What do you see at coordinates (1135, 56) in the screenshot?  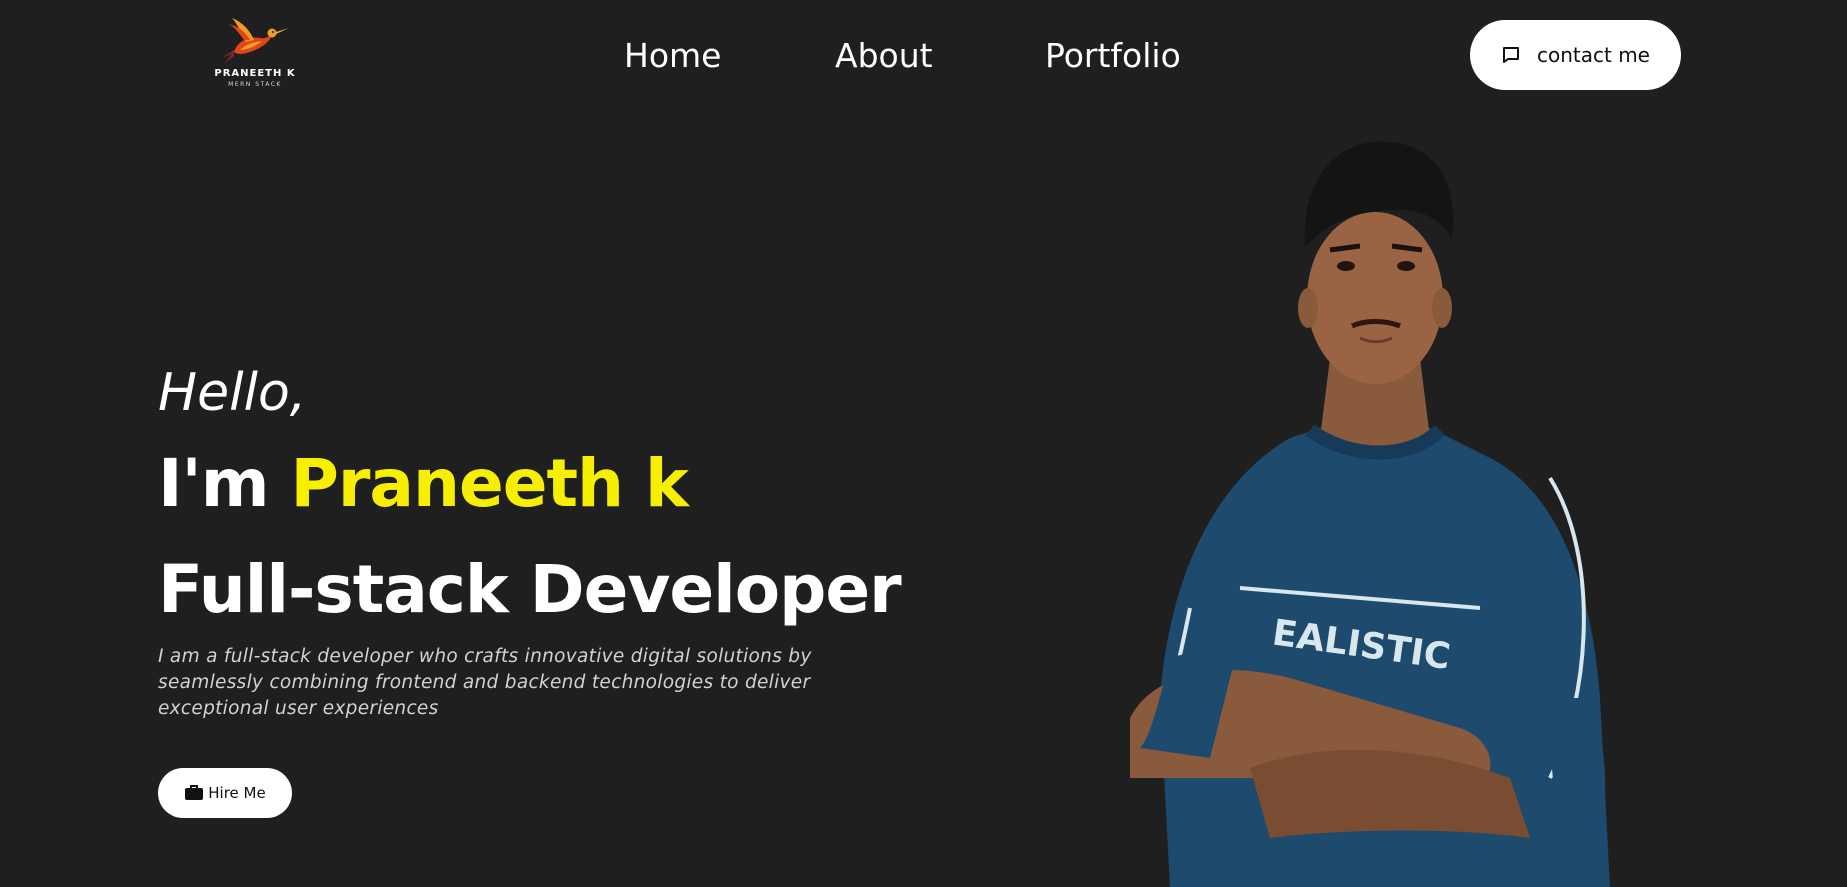 I see `nav-portfolio-link: Portfolio` at bounding box center [1135, 56].